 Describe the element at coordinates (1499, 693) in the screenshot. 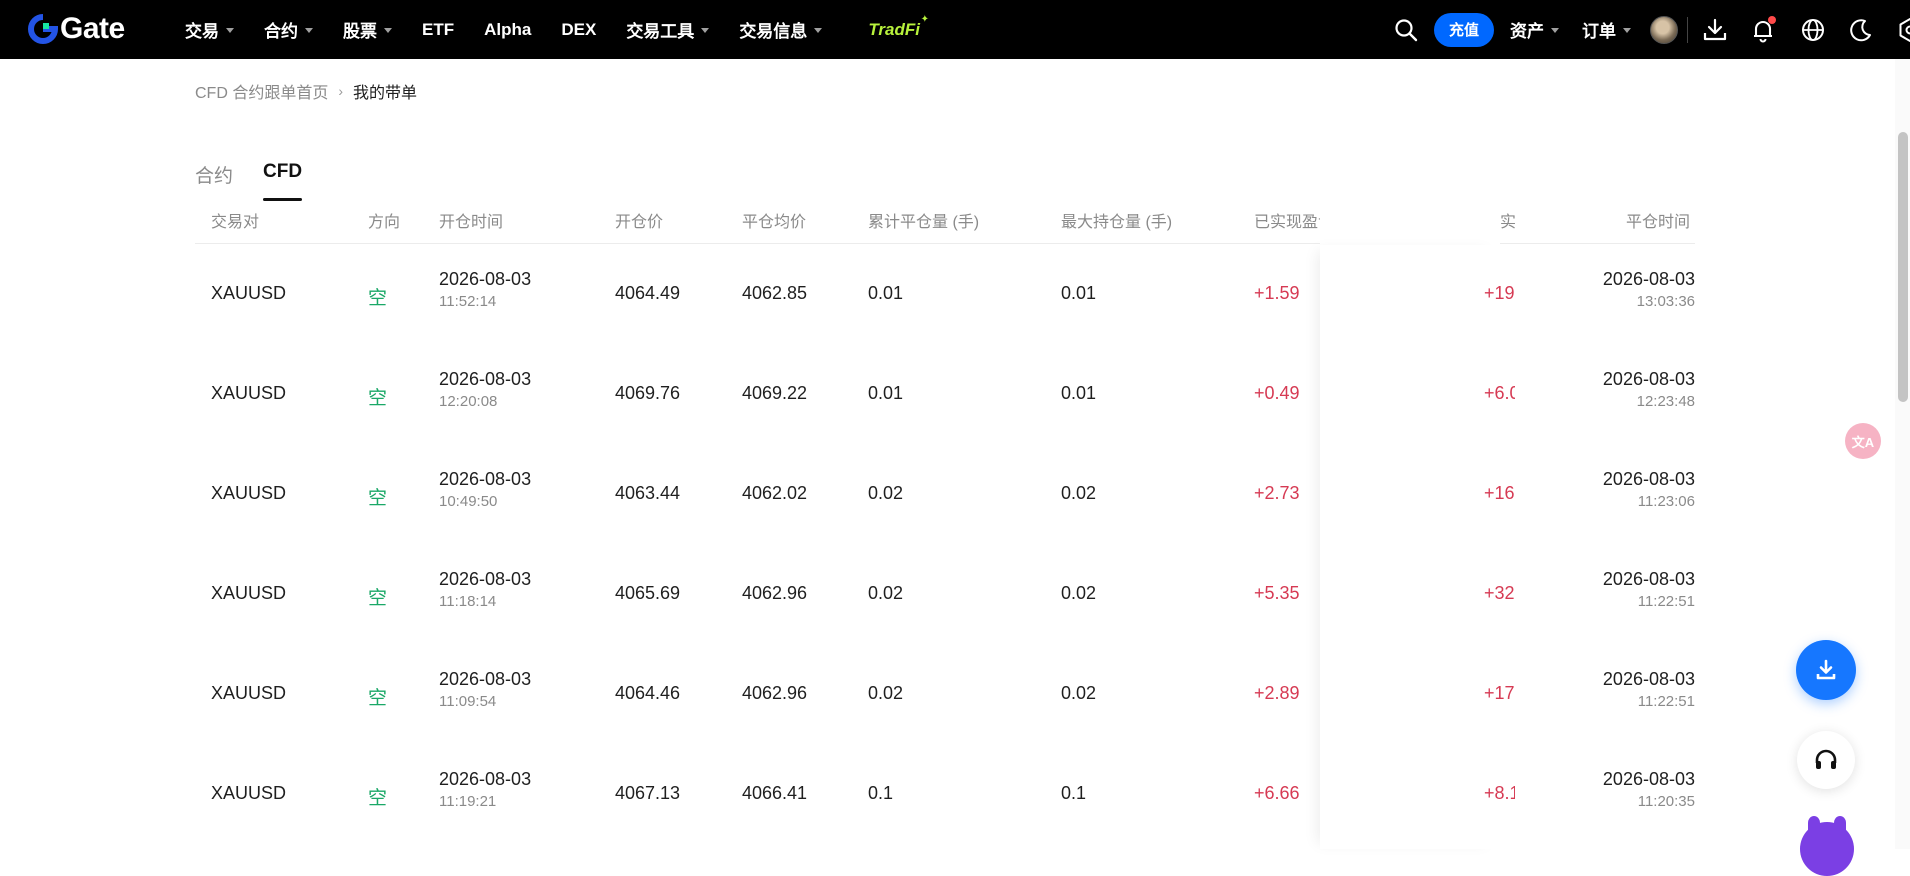

I see `cell-realized-pct: +17.` at that location.